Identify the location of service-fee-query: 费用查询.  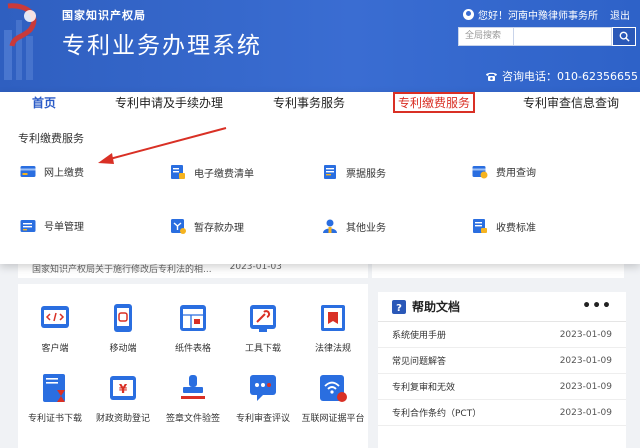
(504, 171).